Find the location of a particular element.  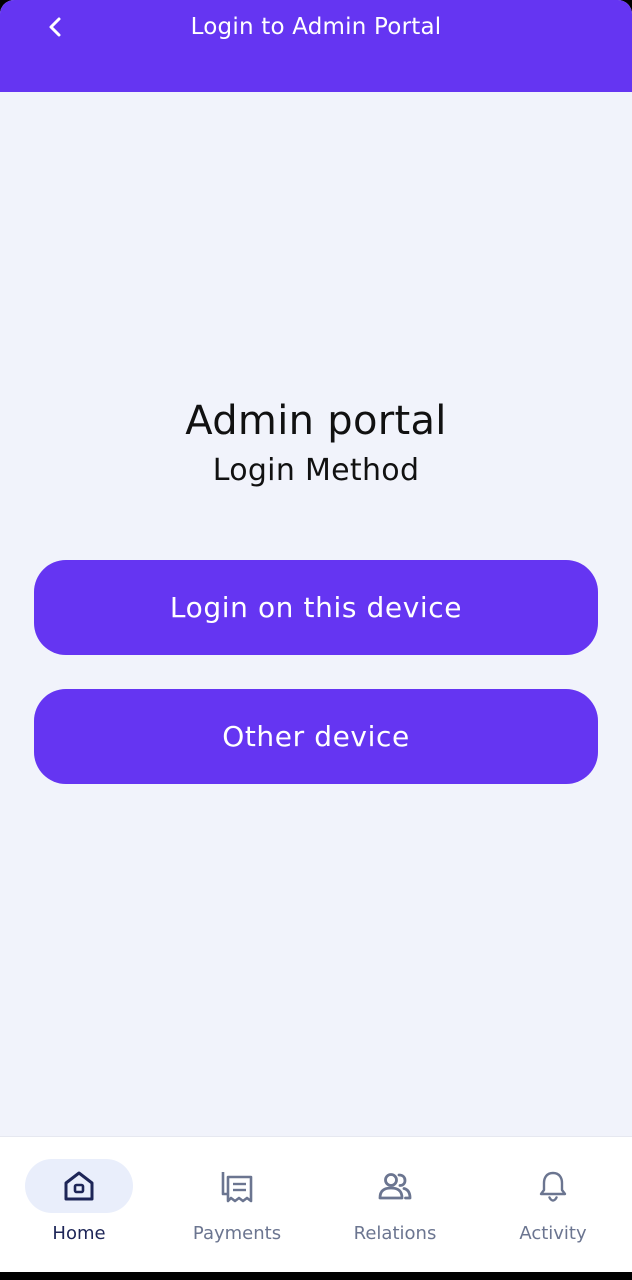

home-icon is located at coordinates (79, 1186).